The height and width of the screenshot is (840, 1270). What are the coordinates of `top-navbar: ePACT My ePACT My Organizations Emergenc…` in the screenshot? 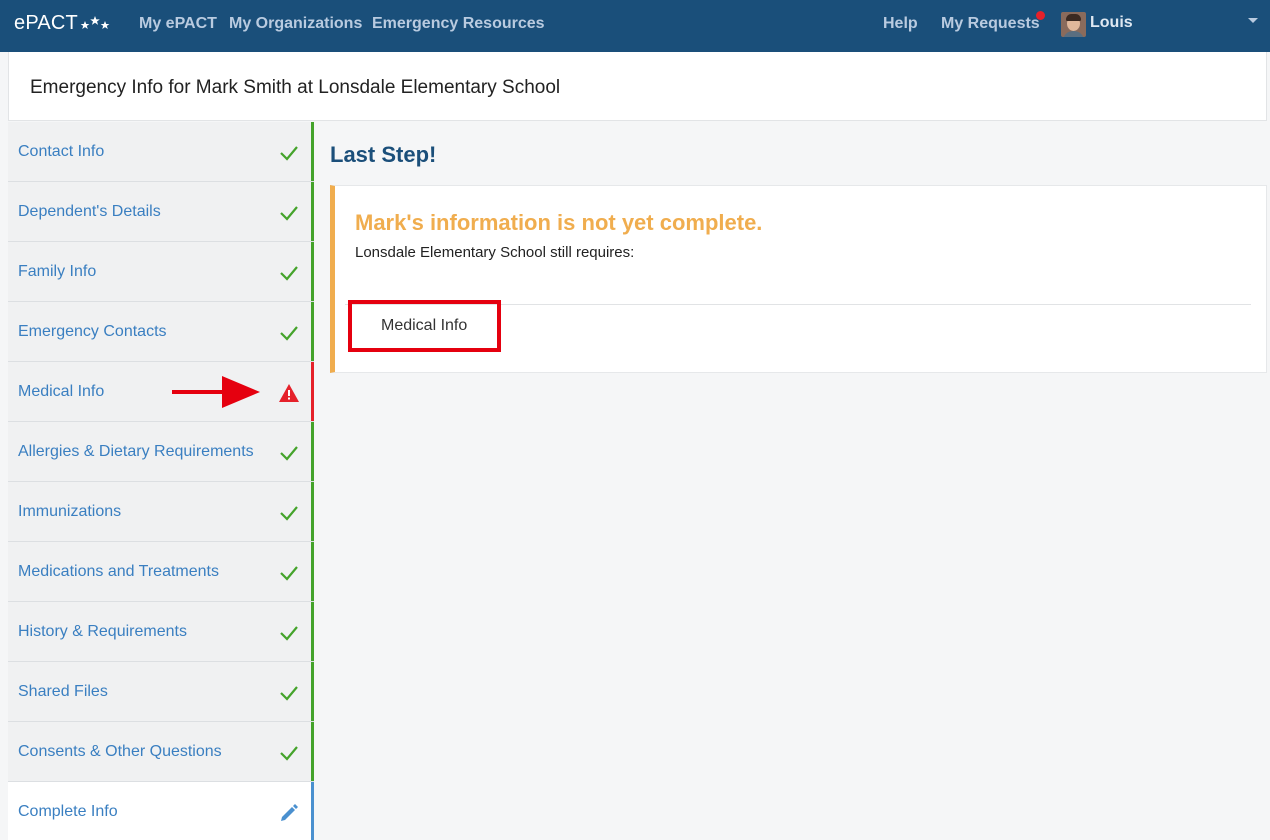 It's located at (635, 26).